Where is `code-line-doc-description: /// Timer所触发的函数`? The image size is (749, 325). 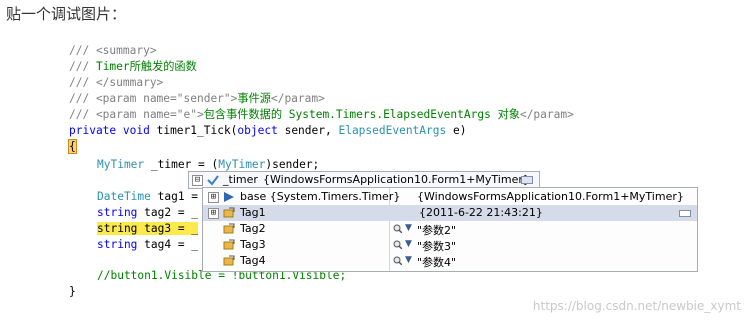
code-line-doc-description: /// Timer所触发的函数 is located at coordinates (133, 67).